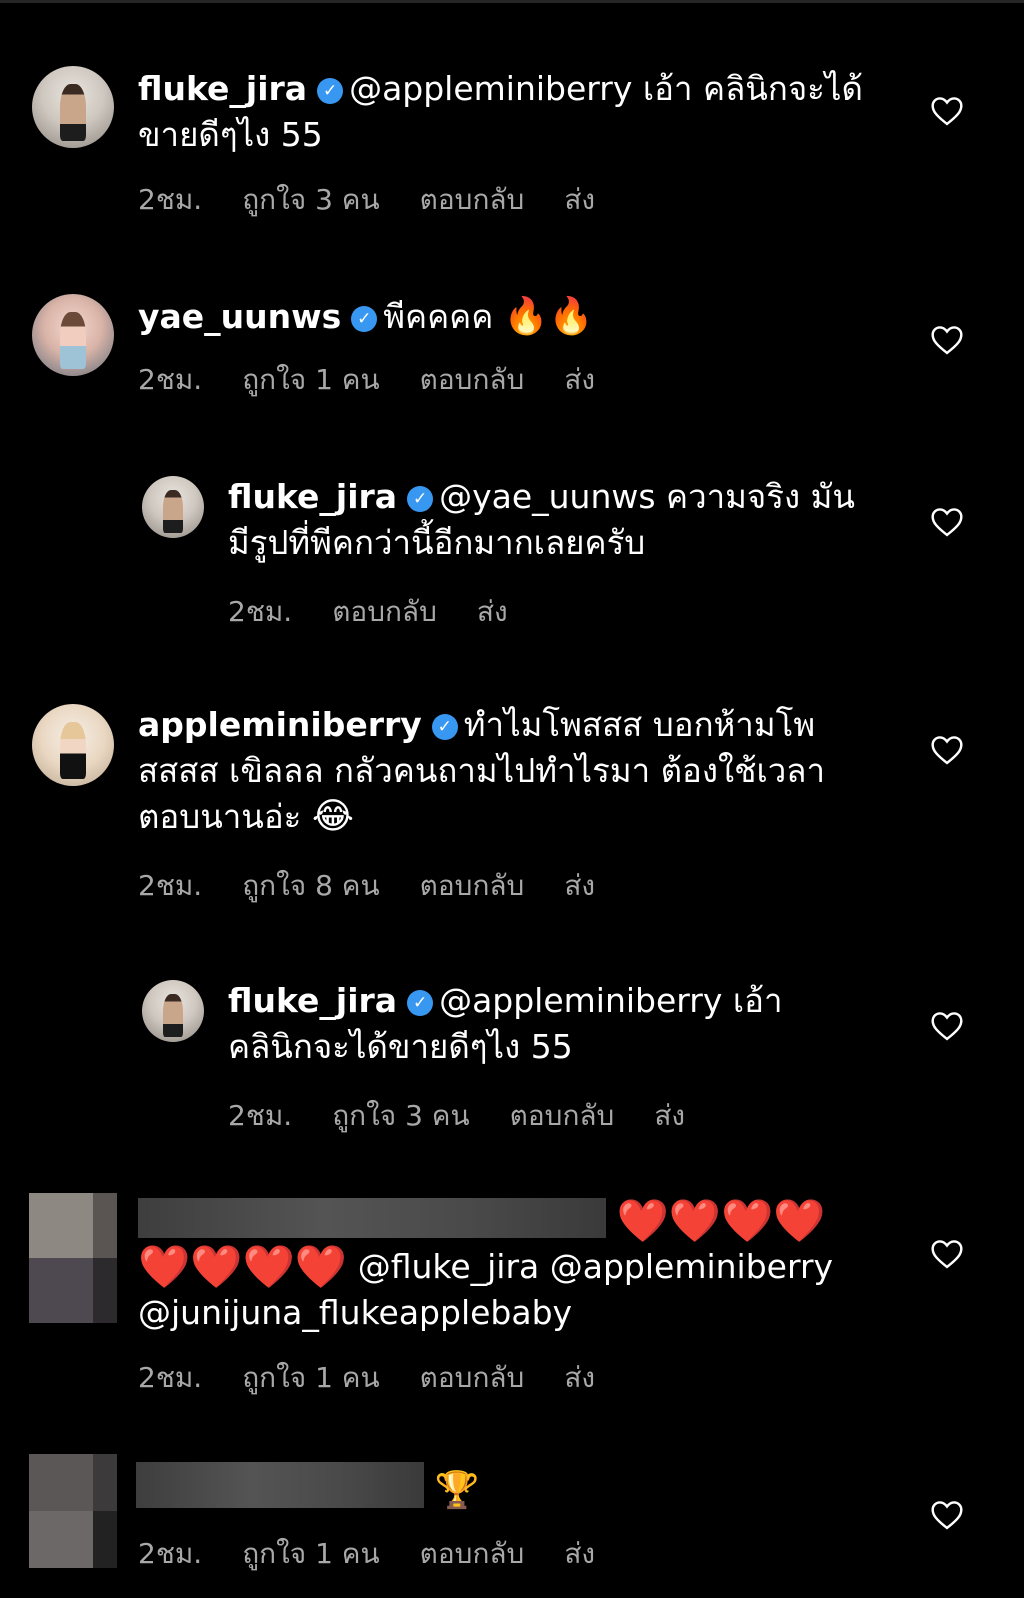 The height and width of the screenshot is (1598, 1024). What do you see at coordinates (548, 316) in the screenshot?
I see `fire-emoji: 🔥🔥` at bounding box center [548, 316].